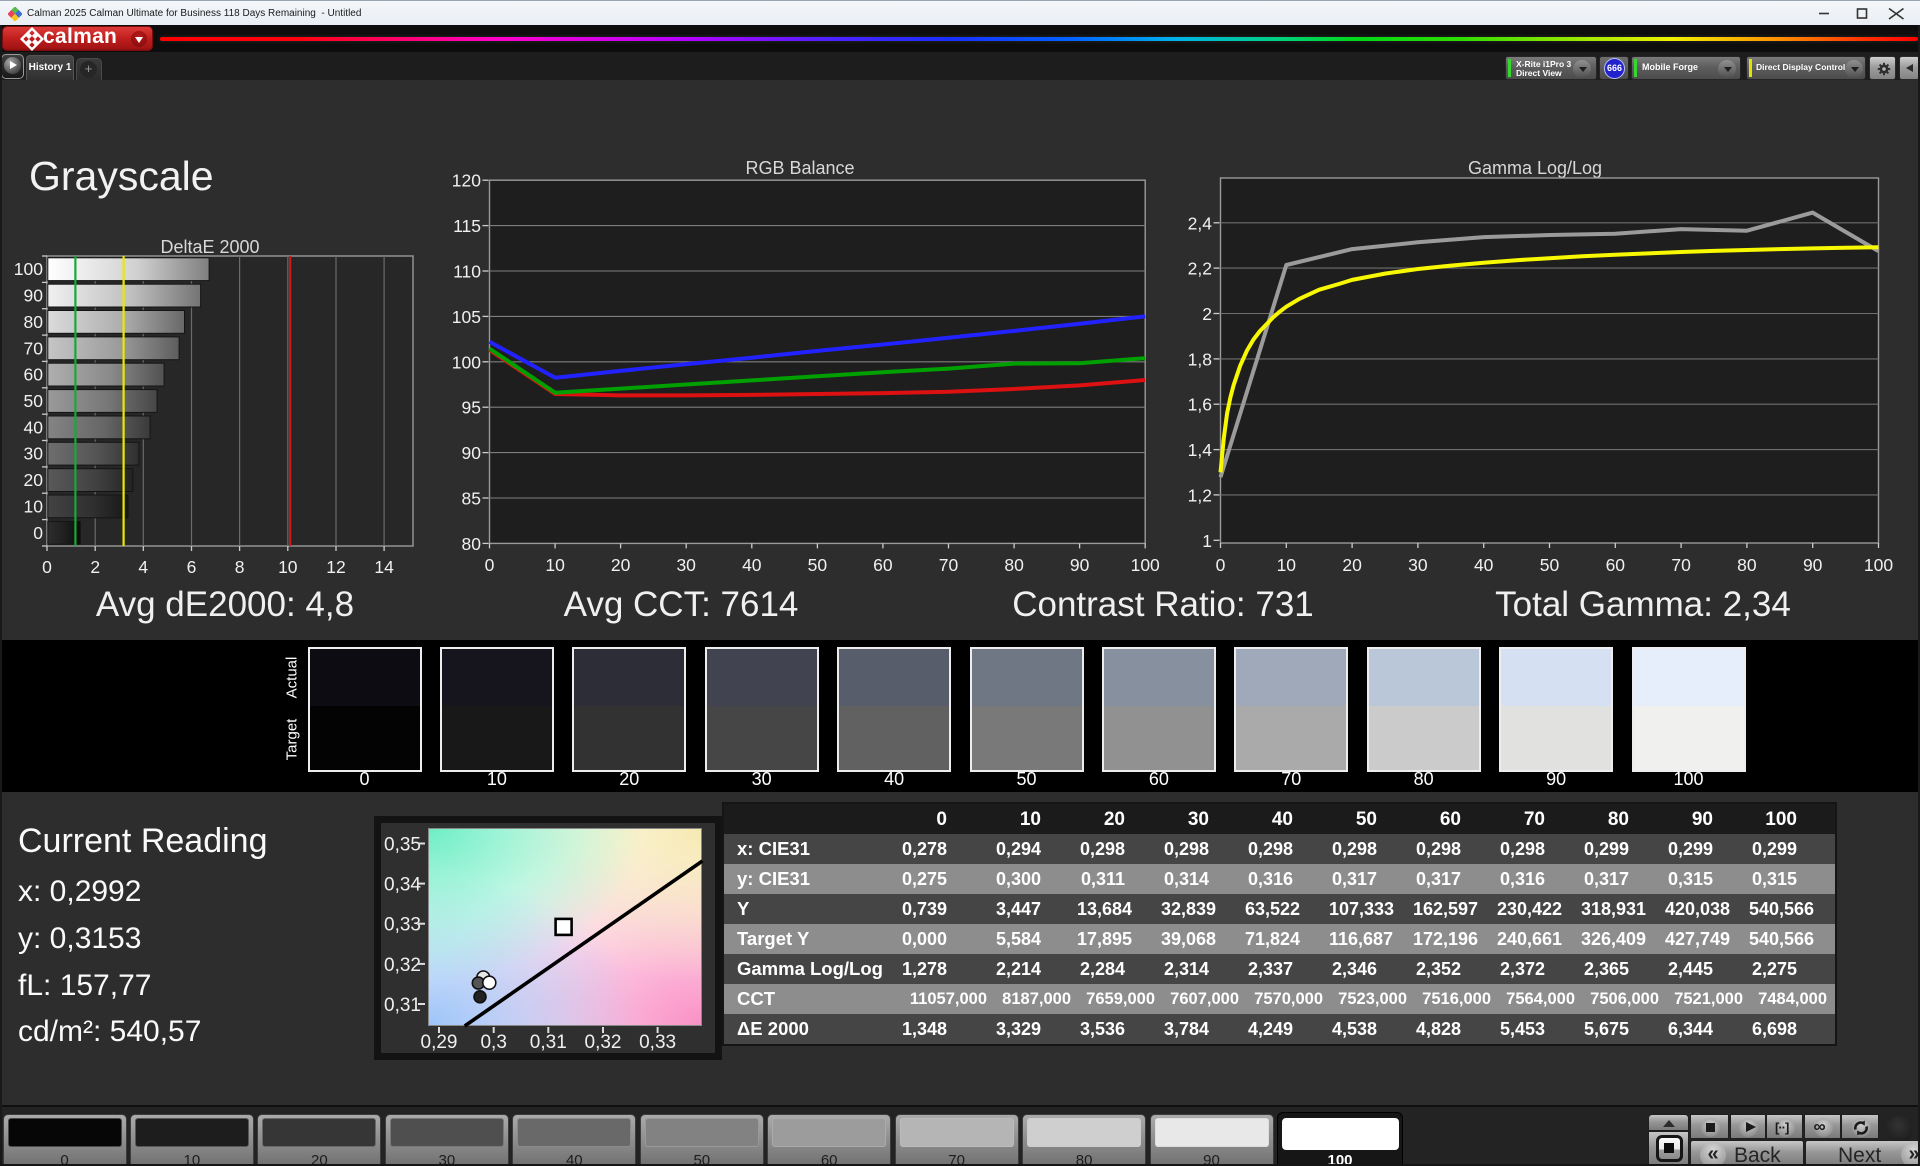 This screenshot has height=1166, width=1920. I want to click on svg-text: Gamma Log/Log, so click(1535, 168).